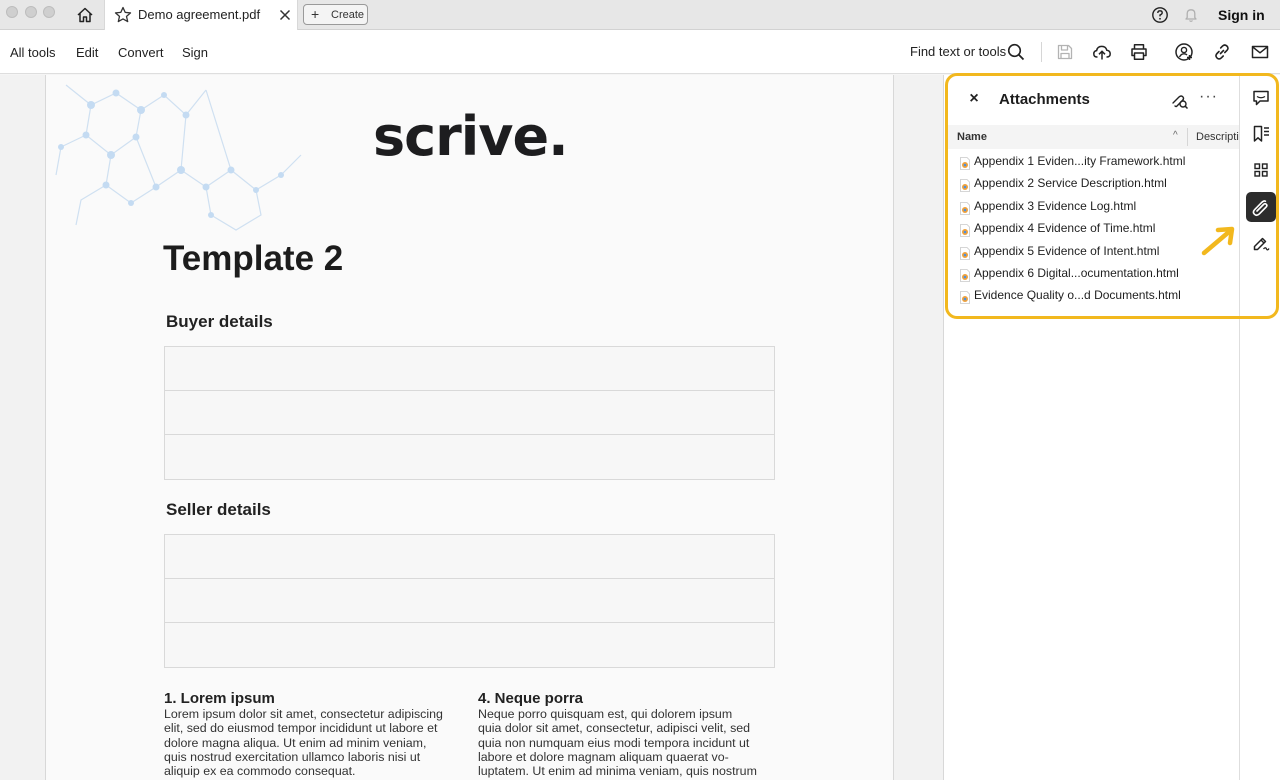 The width and height of the screenshot is (1280, 780). What do you see at coordinates (315, 14) in the screenshot?
I see `plus-icon: +` at bounding box center [315, 14].